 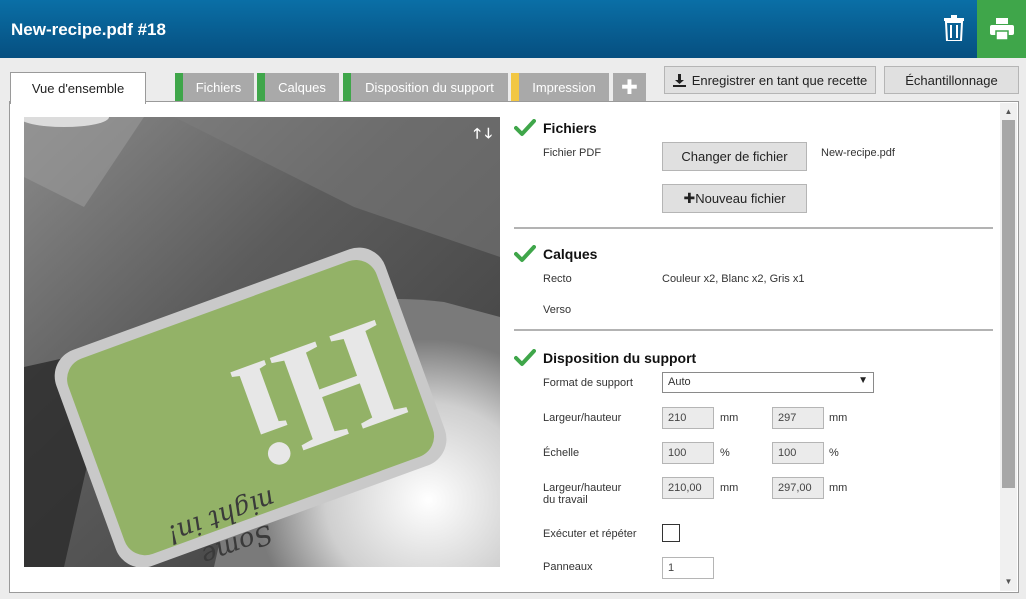 I want to click on save-as-recipe-button: Enregistrer en tant que recette, so click(x=770, y=80).